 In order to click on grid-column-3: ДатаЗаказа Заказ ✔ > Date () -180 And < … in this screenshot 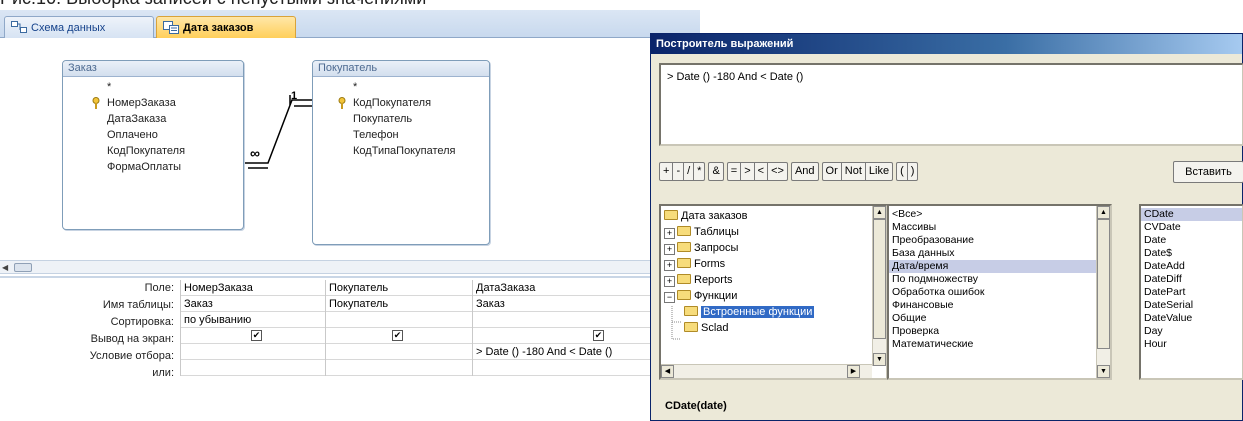, I will do `click(561, 328)`.